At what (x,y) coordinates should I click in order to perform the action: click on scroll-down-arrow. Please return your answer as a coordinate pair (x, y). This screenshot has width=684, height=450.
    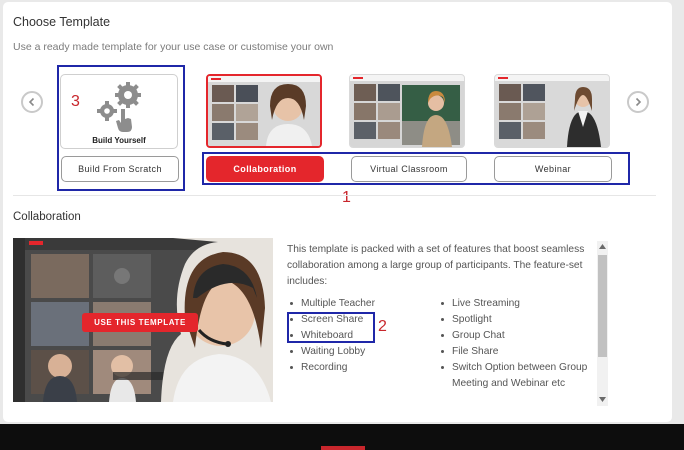
    Looking at the image, I should click on (602, 399).